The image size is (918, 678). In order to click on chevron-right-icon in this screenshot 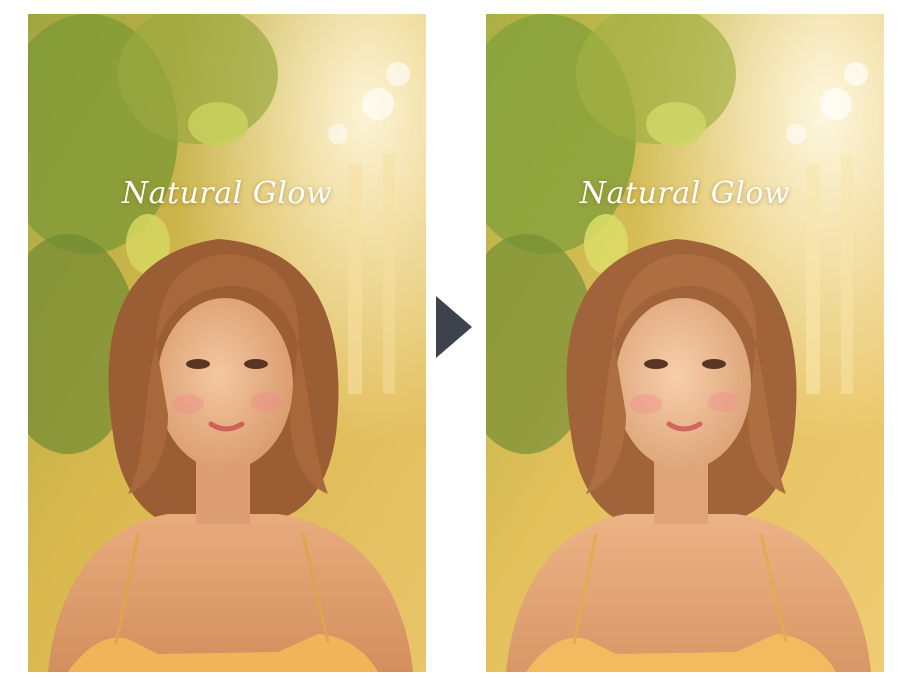, I will do `click(454, 327)`.